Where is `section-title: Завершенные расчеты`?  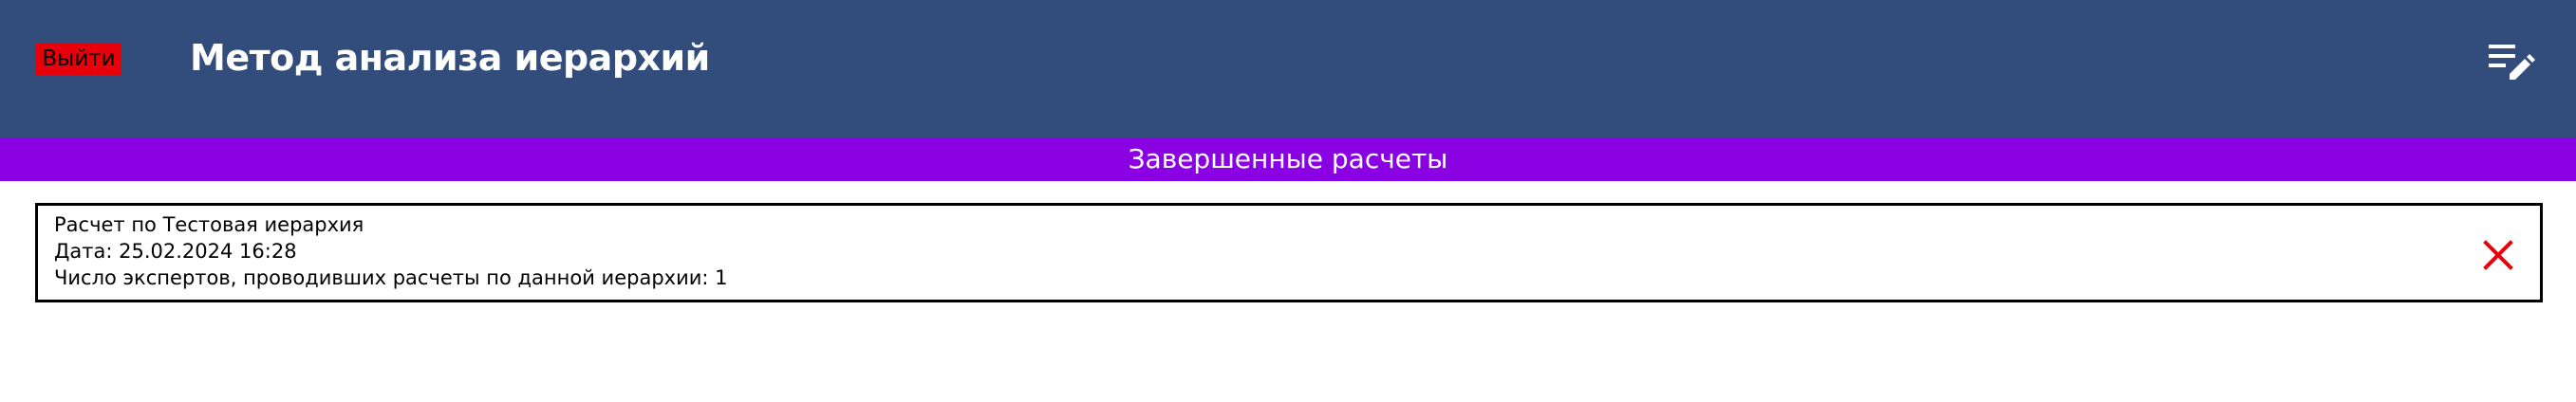 section-title: Завершенные расчеты is located at coordinates (1288, 158).